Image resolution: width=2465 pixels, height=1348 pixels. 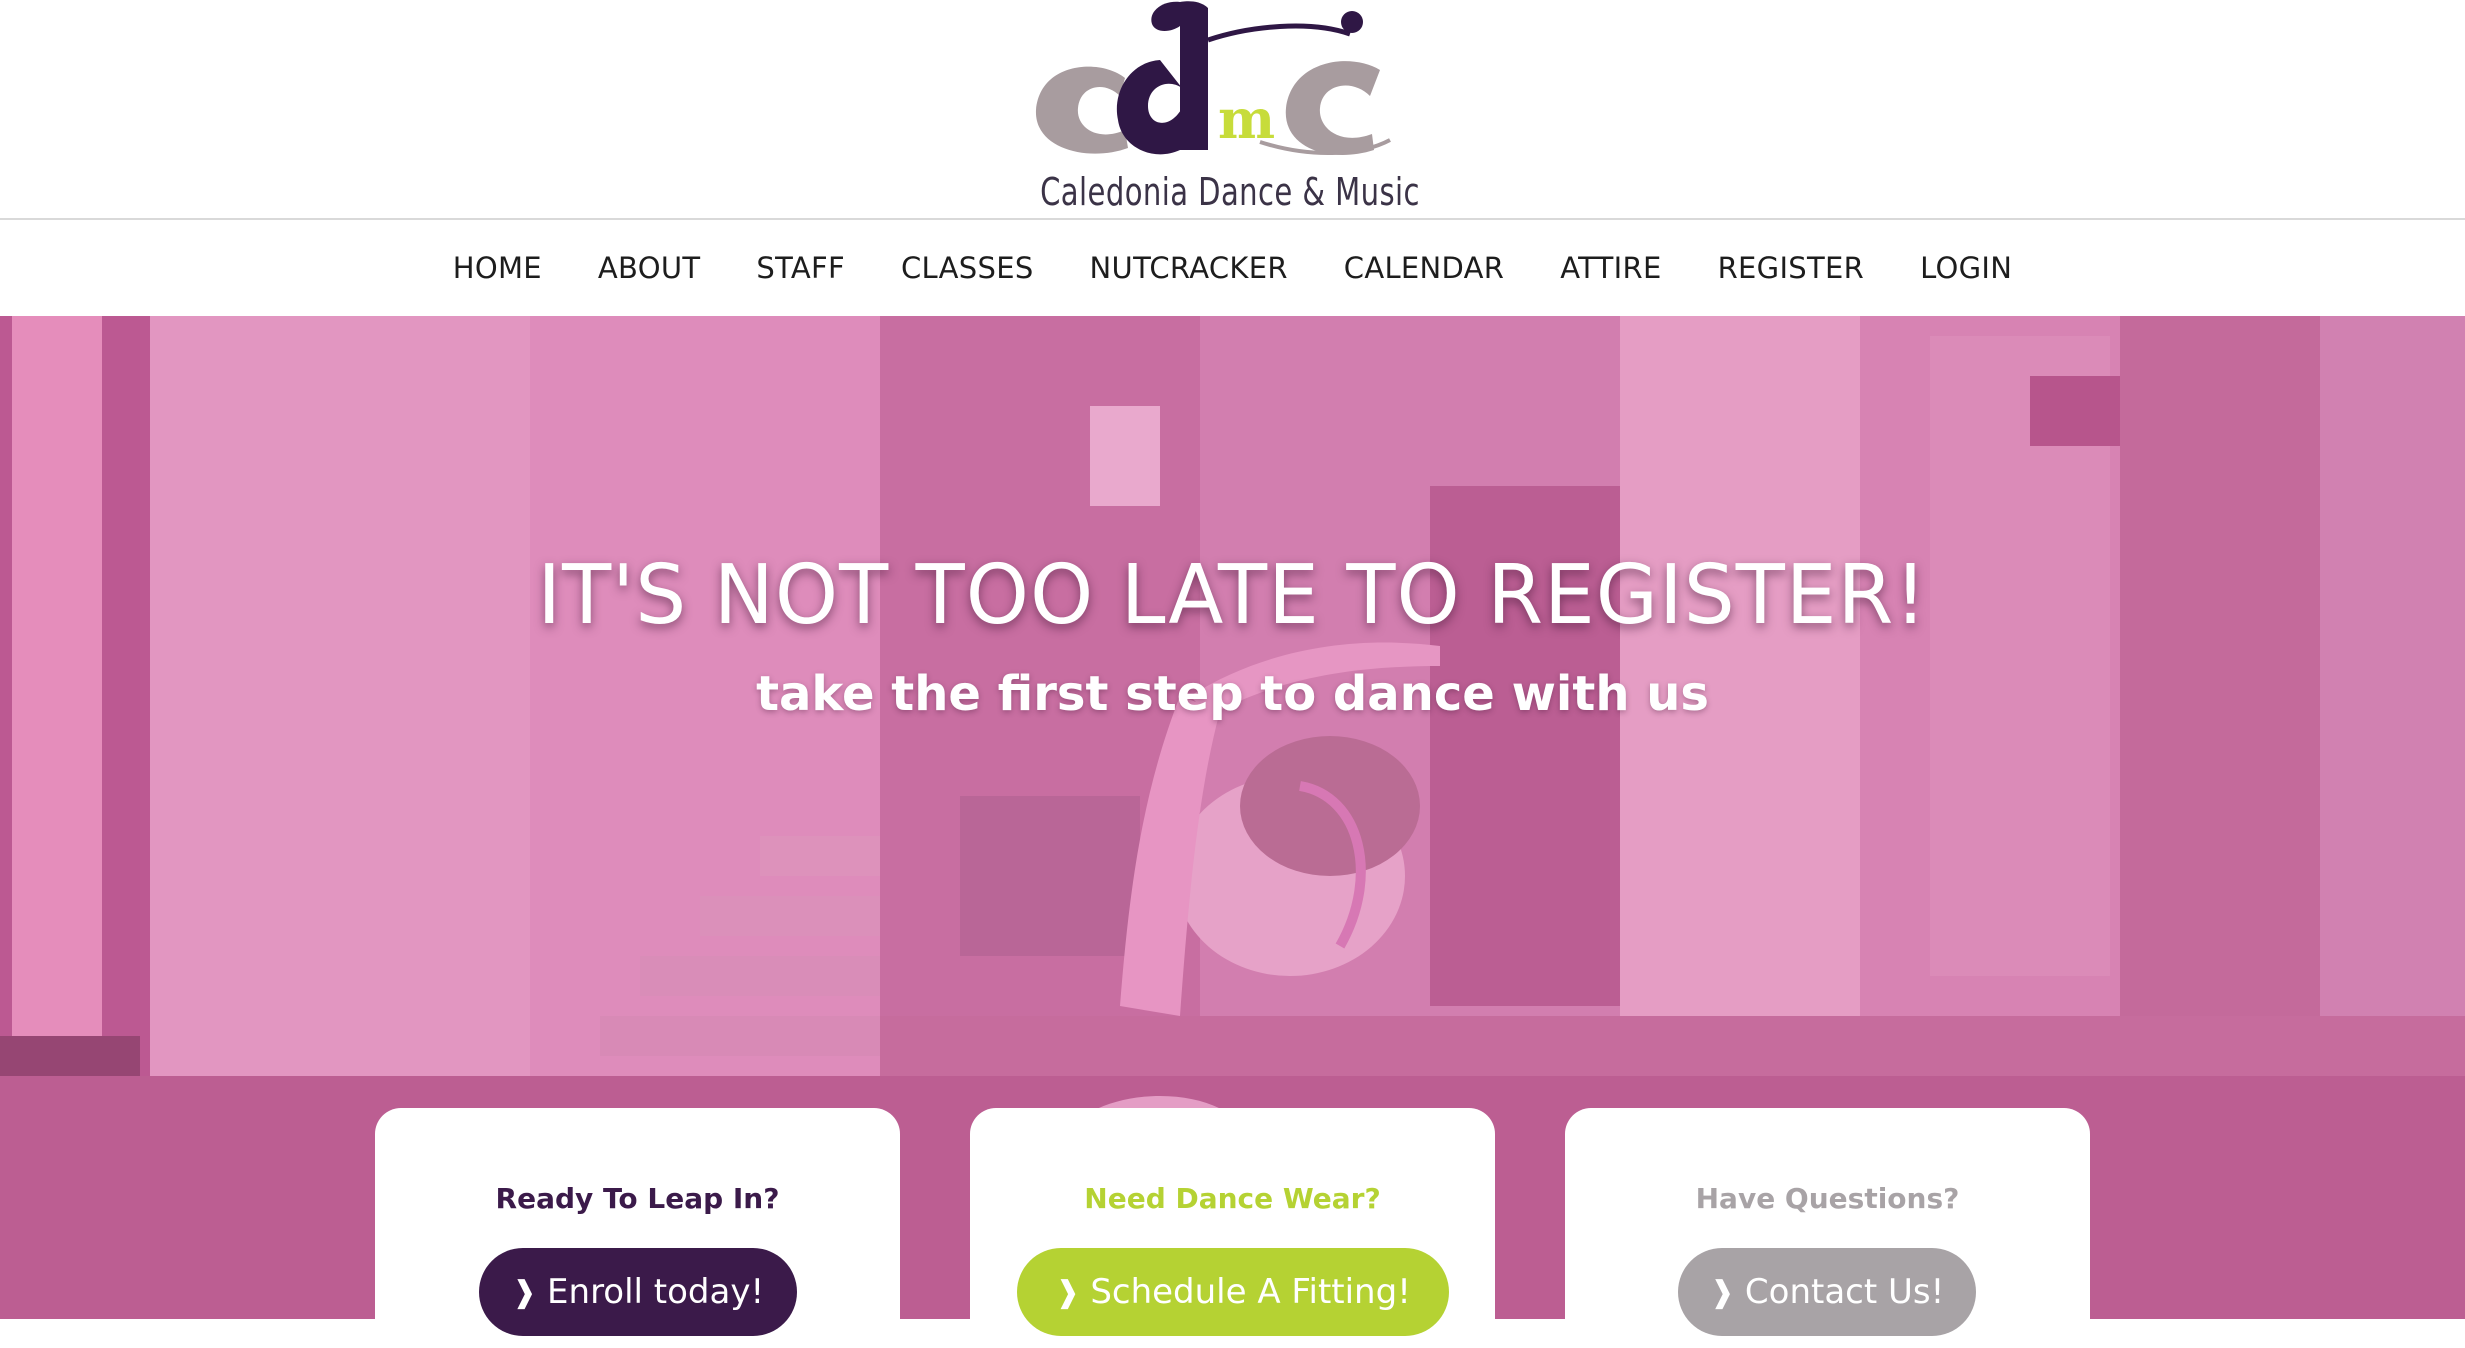 What do you see at coordinates (1232, 595) in the screenshot?
I see `hero-title: IT'S NOT TOO LATE TO REGISTER!` at bounding box center [1232, 595].